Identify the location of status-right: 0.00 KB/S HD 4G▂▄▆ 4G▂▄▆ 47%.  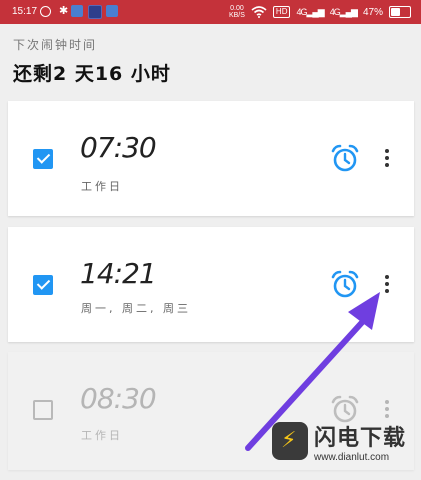
(320, 12).